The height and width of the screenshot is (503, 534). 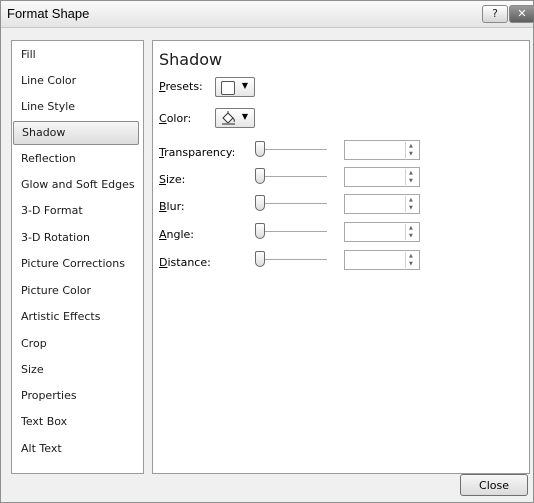 What do you see at coordinates (163, 206) in the screenshot?
I see `blur-accel: B` at bounding box center [163, 206].